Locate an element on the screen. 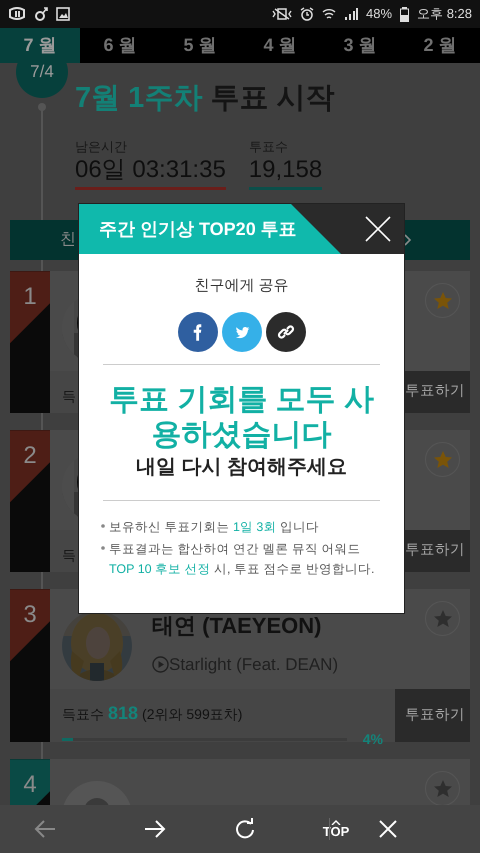 The height and width of the screenshot is (853, 480). dialog-message: 내일 다시 참여해주세요 is located at coordinates (241, 467).